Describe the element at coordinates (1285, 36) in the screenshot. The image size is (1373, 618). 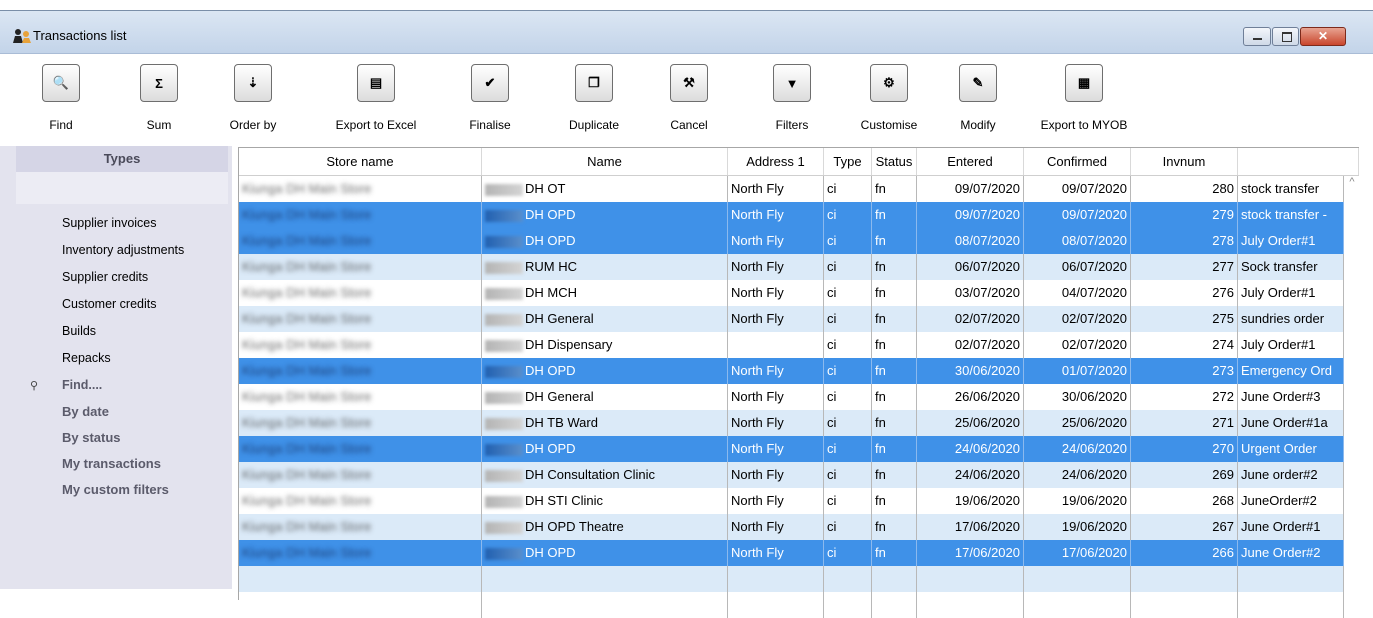
I see `maximize-button` at that location.